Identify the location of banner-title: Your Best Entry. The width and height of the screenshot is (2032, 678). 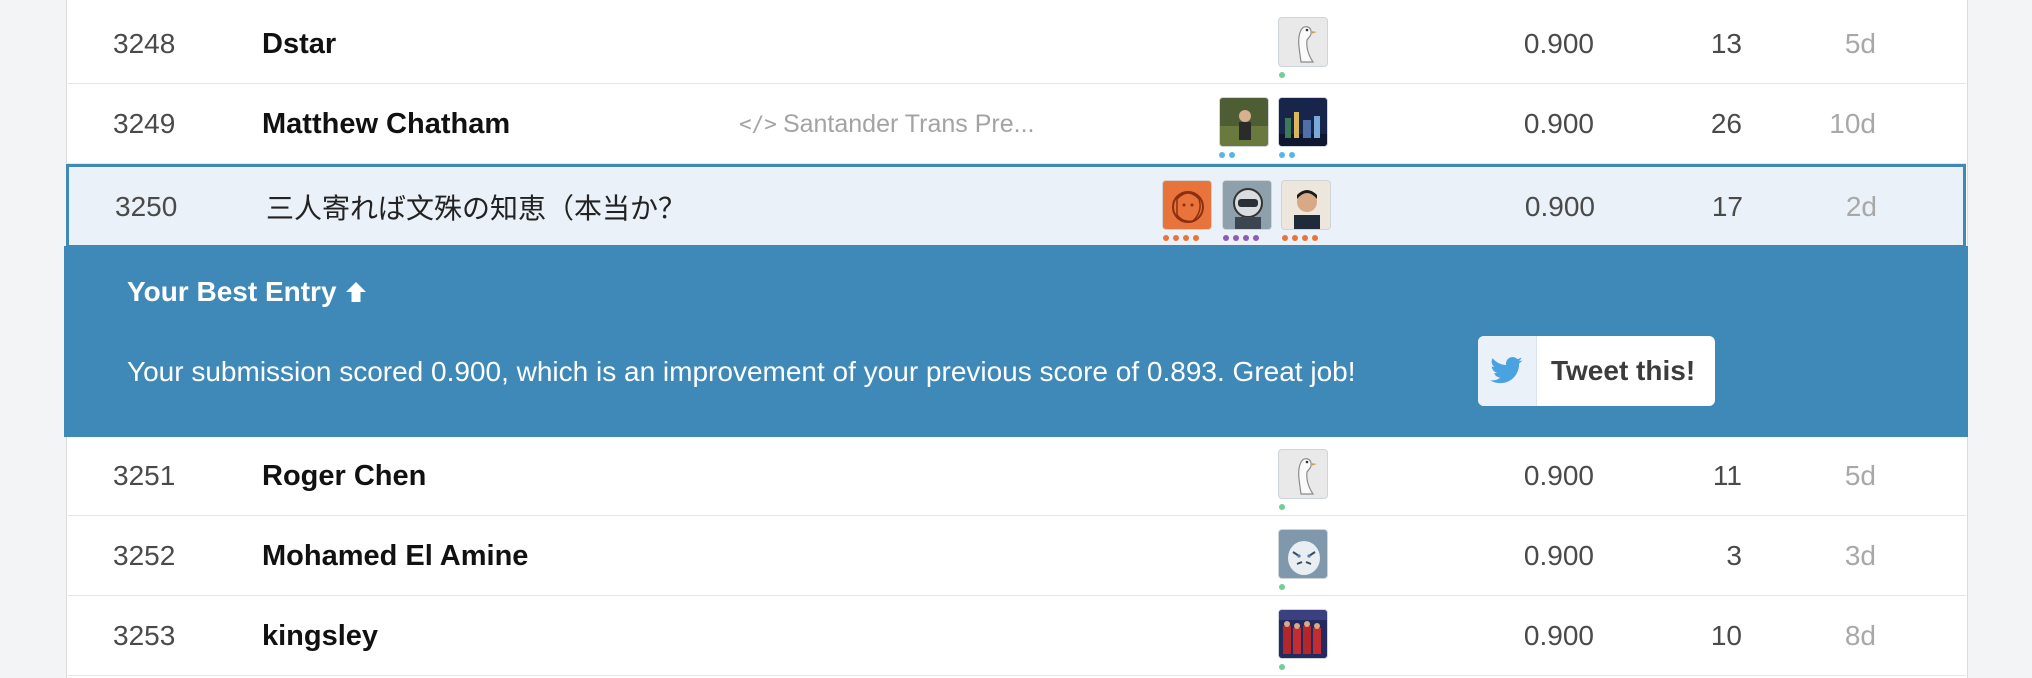
(248, 292).